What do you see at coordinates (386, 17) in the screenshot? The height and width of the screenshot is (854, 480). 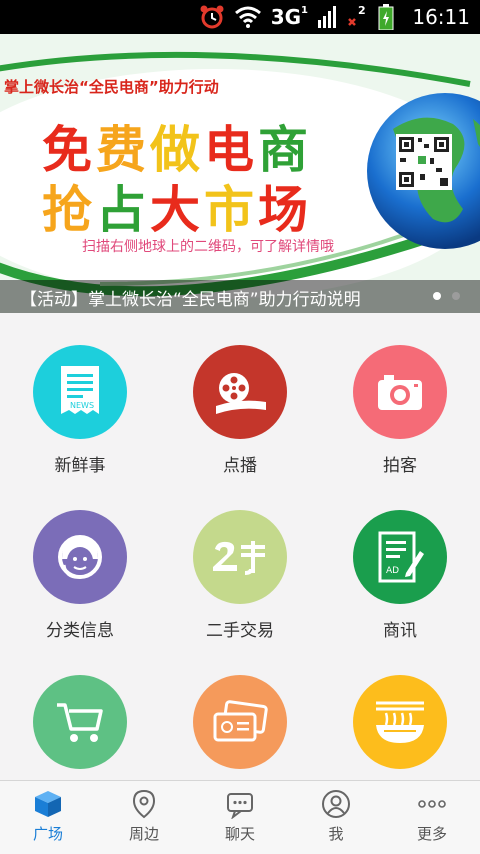 I see `battery-charging-icon` at bounding box center [386, 17].